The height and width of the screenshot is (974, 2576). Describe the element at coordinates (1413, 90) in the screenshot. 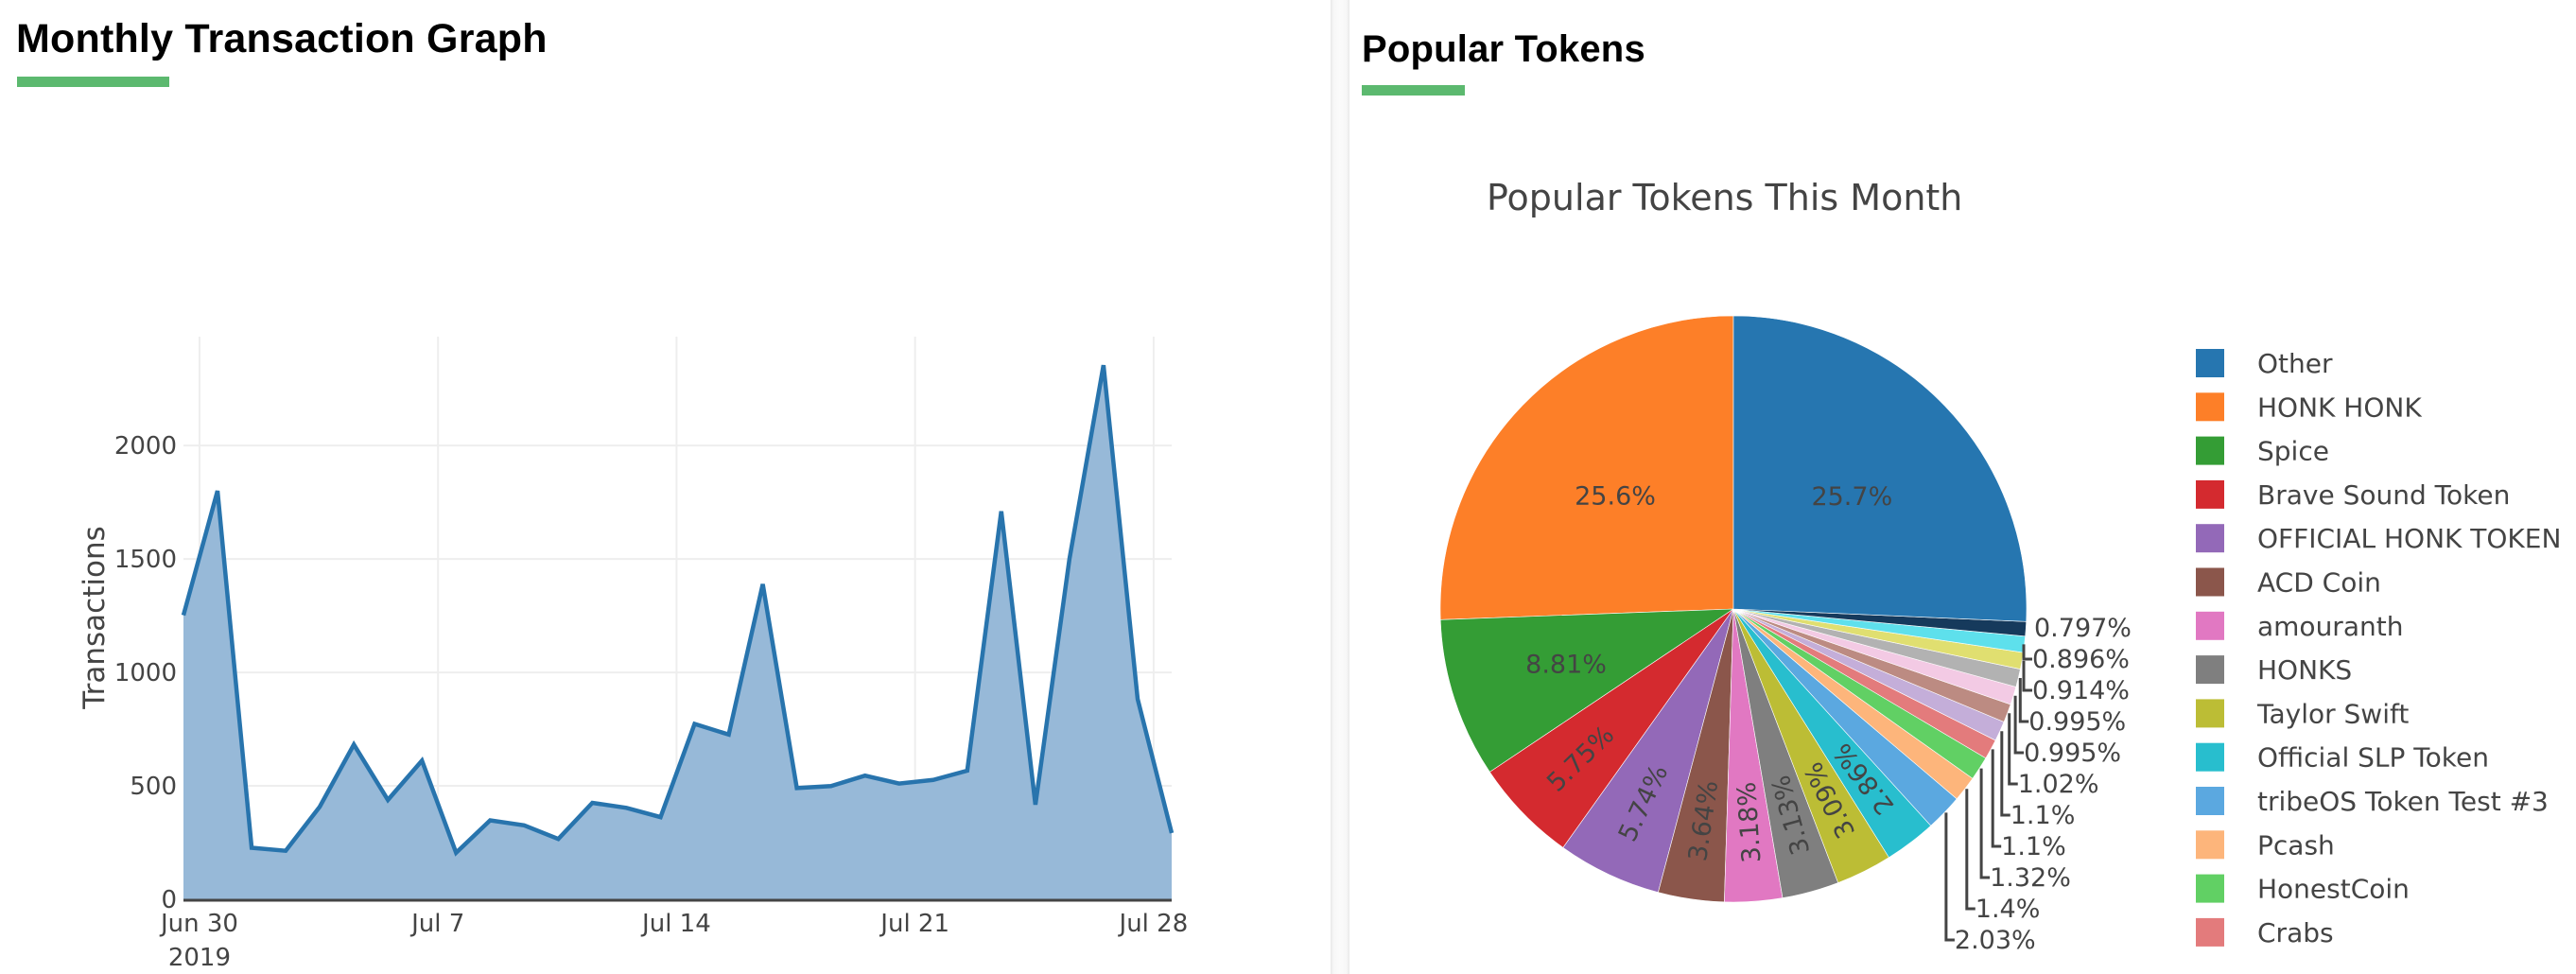

I see `title-underline` at that location.